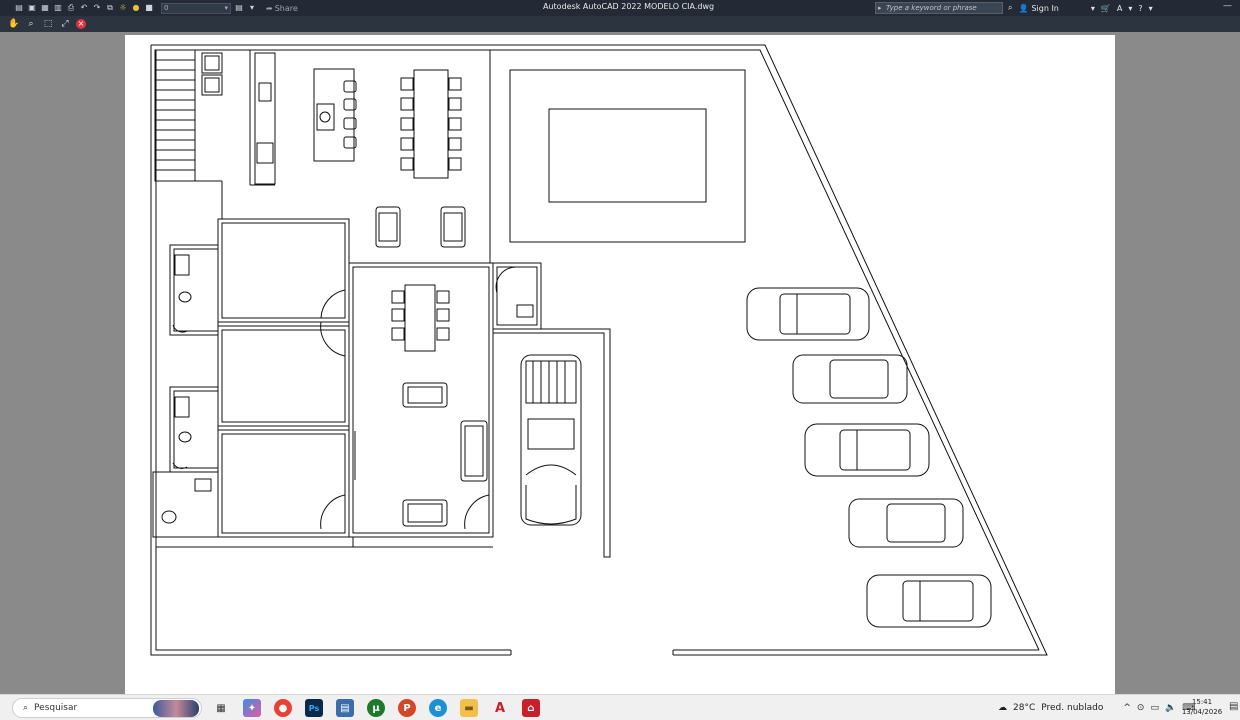 This screenshot has height=720, width=1240. Describe the element at coordinates (1106, 8) in the screenshot. I see `cart-icon: 🛒` at that location.